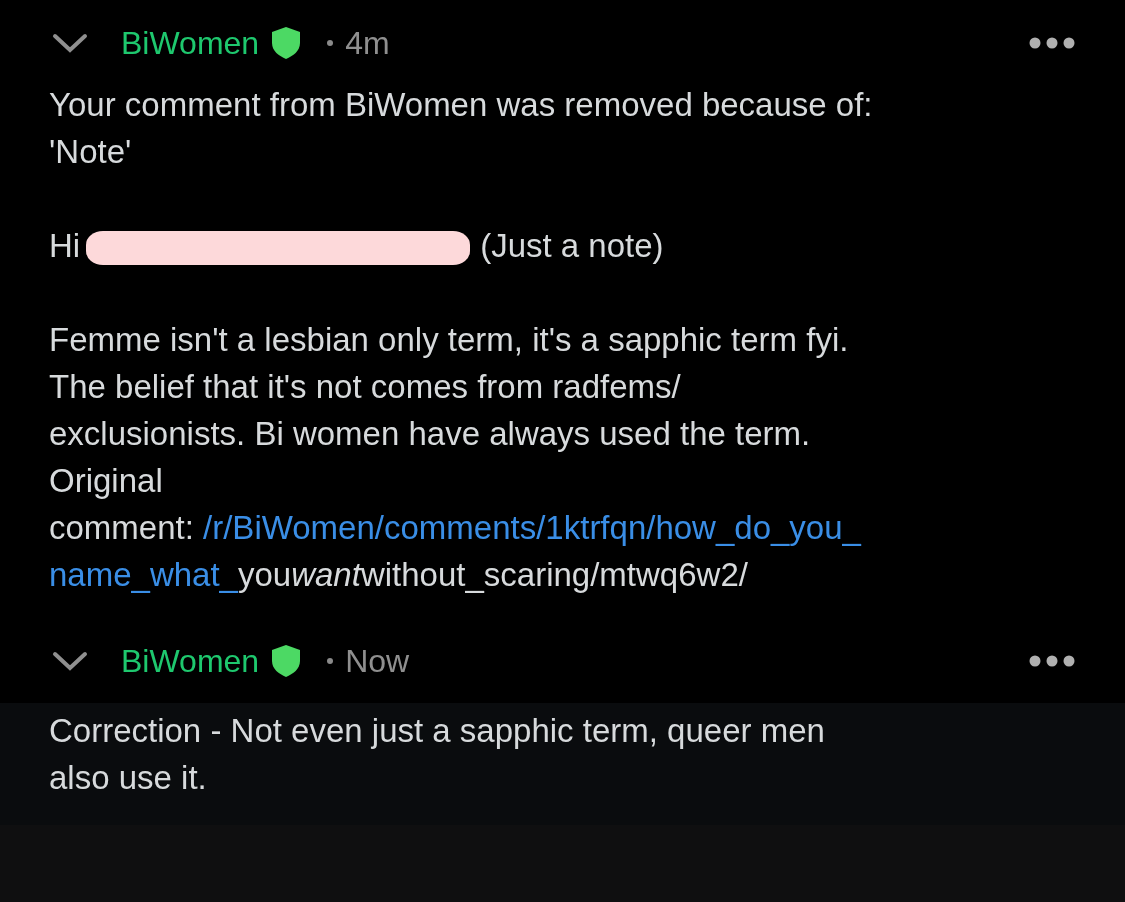 The height and width of the screenshot is (902, 1125). Describe the element at coordinates (91, 152) in the screenshot. I see `comment-text: 'Note'` at that location.